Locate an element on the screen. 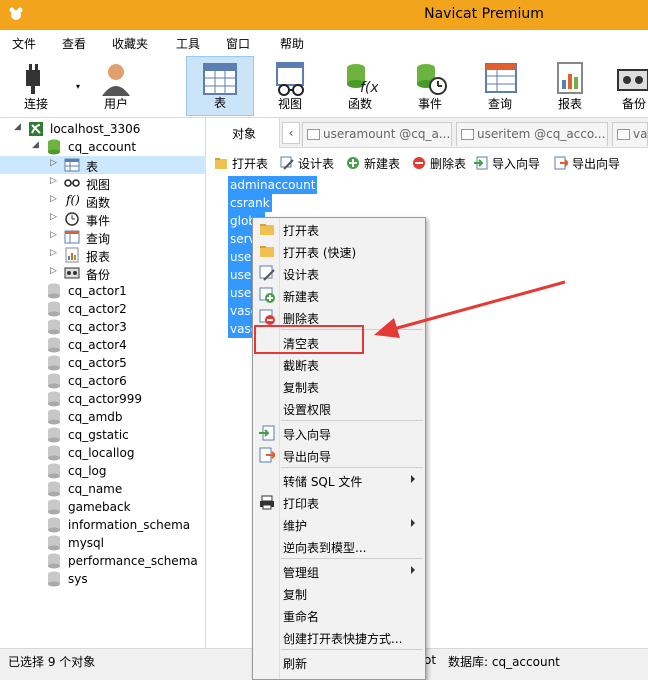 Image resolution: width=648 pixels, height=680 pixels. tree-functions: ▷ f() 函数 is located at coordinates (103, 201).